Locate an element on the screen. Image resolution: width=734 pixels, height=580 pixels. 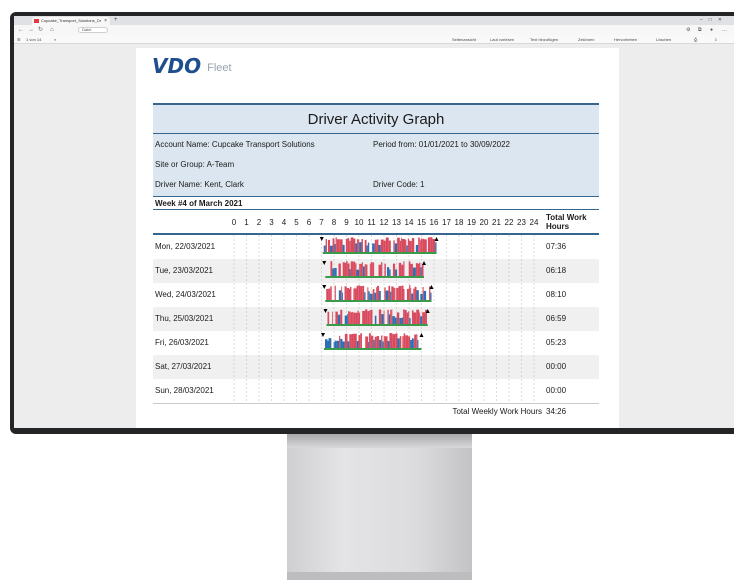
hour-label: 8 is located at coordinates (334, 222).